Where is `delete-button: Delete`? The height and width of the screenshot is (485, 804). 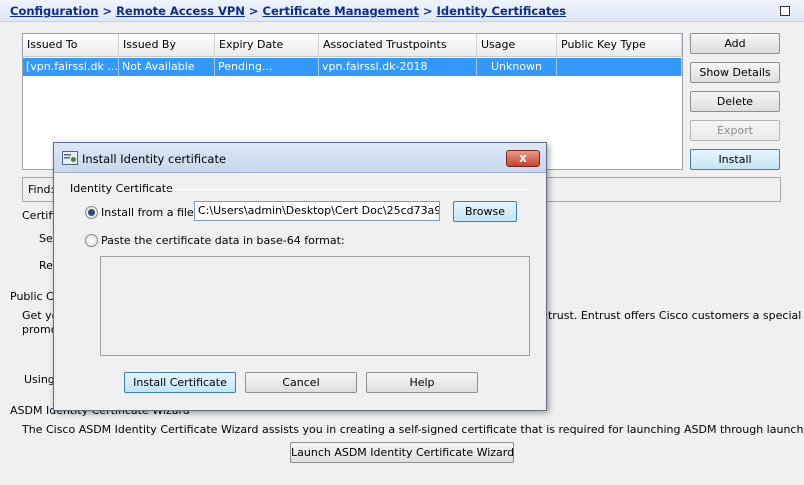
delete-button: Delete is located at coordinates (735, 101).